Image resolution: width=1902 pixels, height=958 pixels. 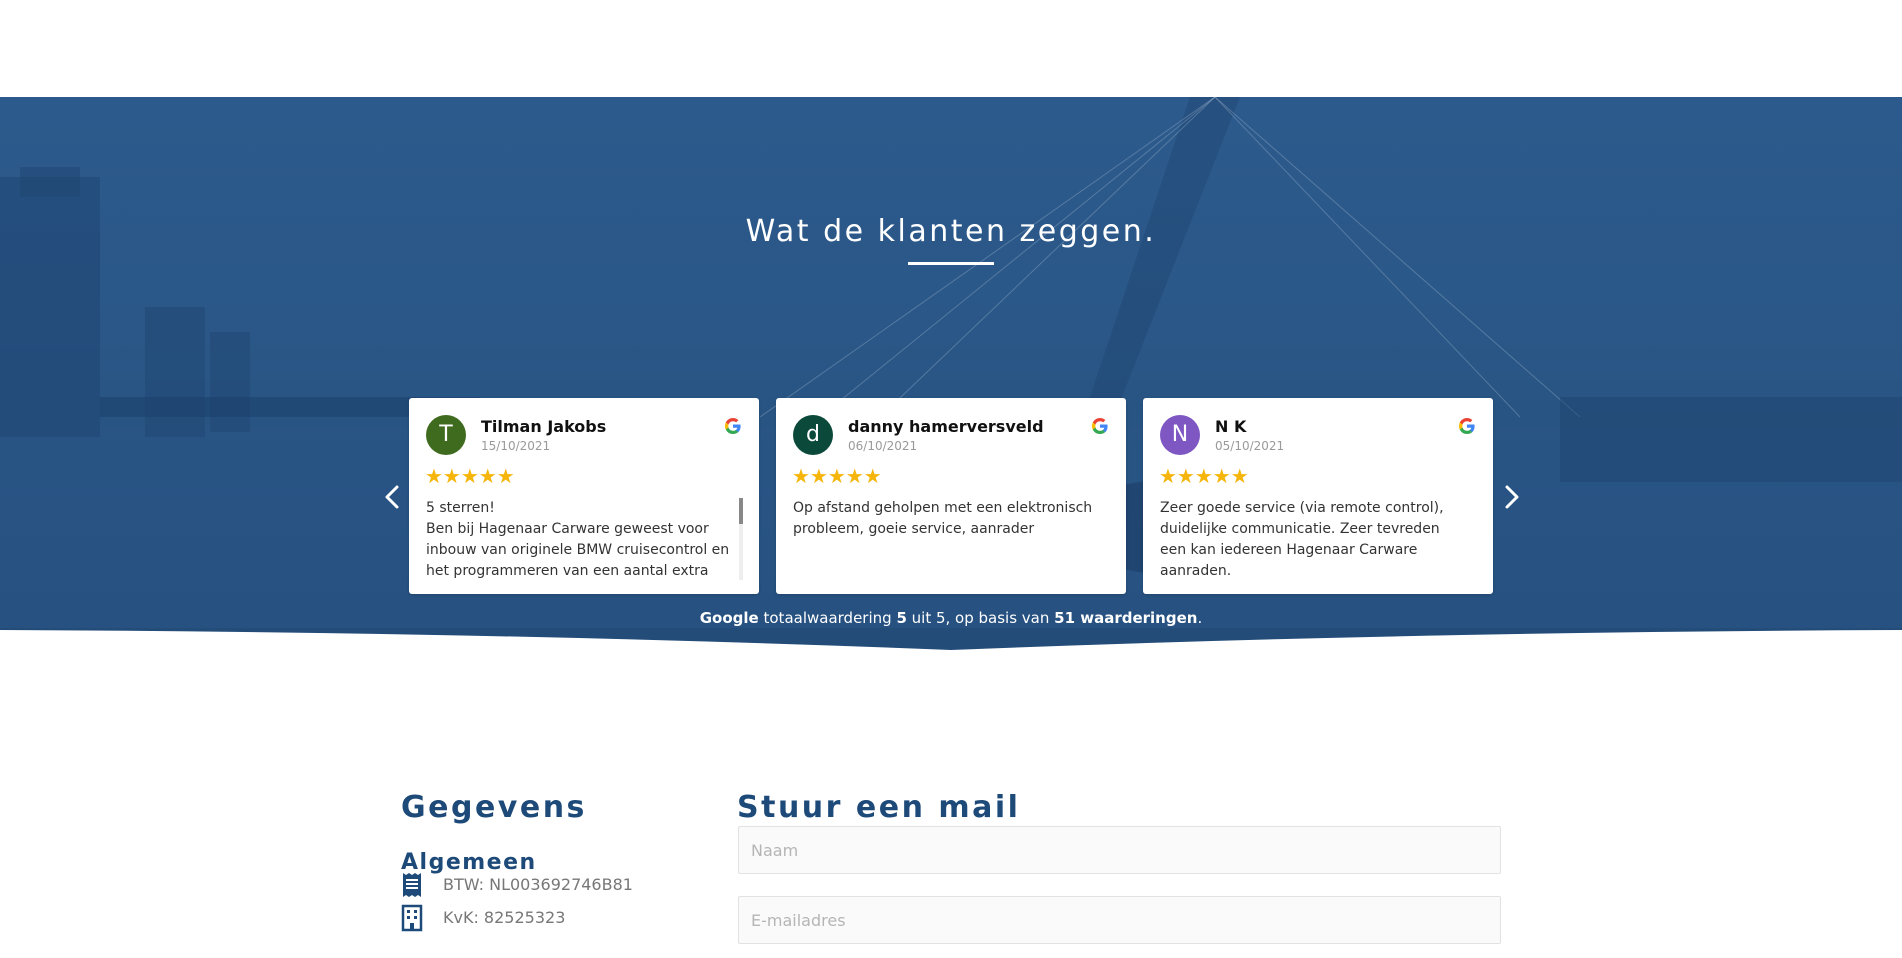 I want to click on reviews-title: Wat de klanten zeggen., so click(x=951, y=231).